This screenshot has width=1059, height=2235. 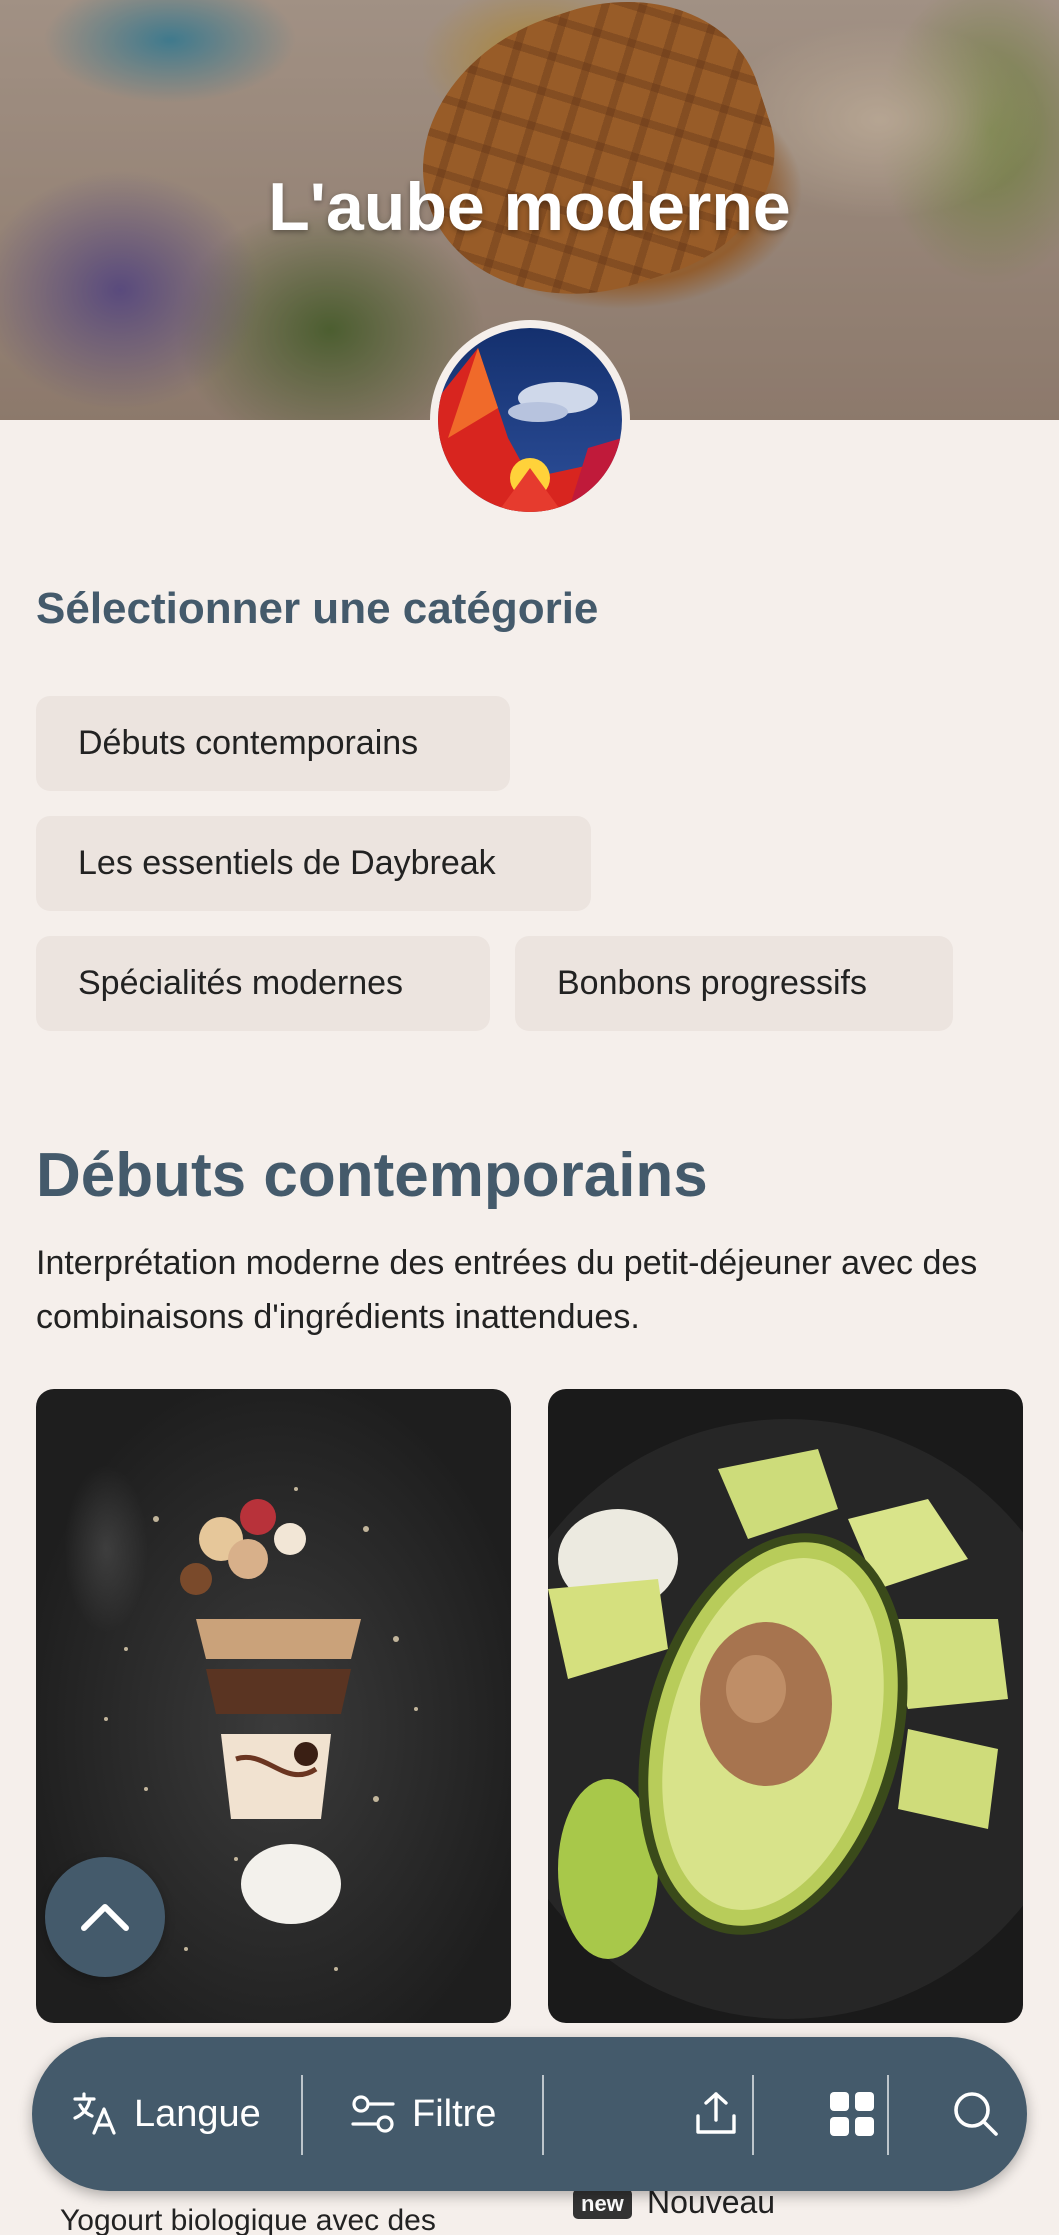 I want to click on logo-mountain-sunrise-icon, so click(x=530, y=420).